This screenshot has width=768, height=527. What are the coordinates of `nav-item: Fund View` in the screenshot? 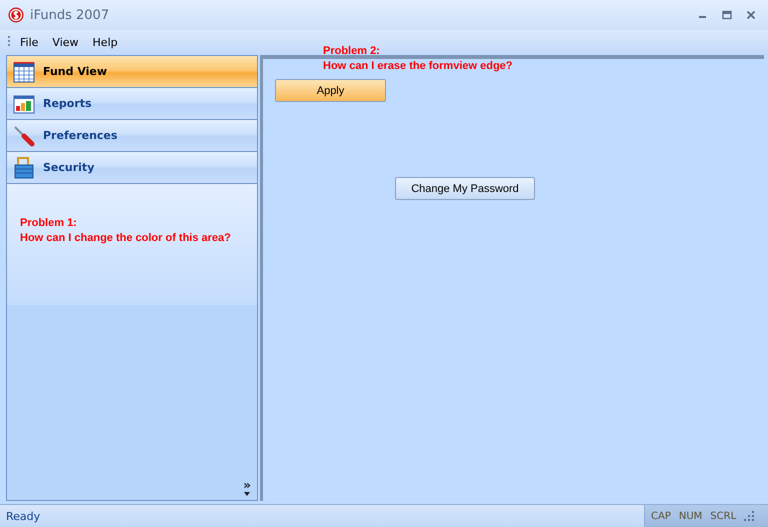 It's located at (132, 72).